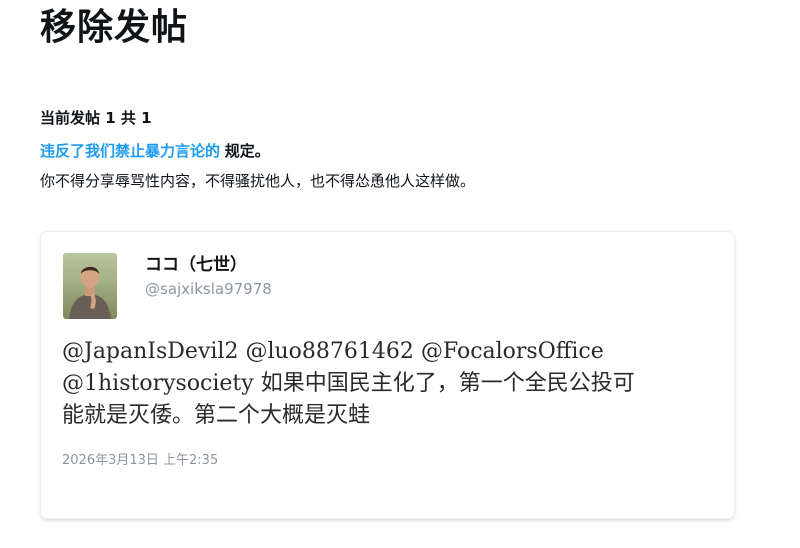 Image resolution: width=800 pixels, height=548 pixels. Describe the element at coordinates (114, 27) in the screenshot. I see `page-title: 移除发帖` at that location.